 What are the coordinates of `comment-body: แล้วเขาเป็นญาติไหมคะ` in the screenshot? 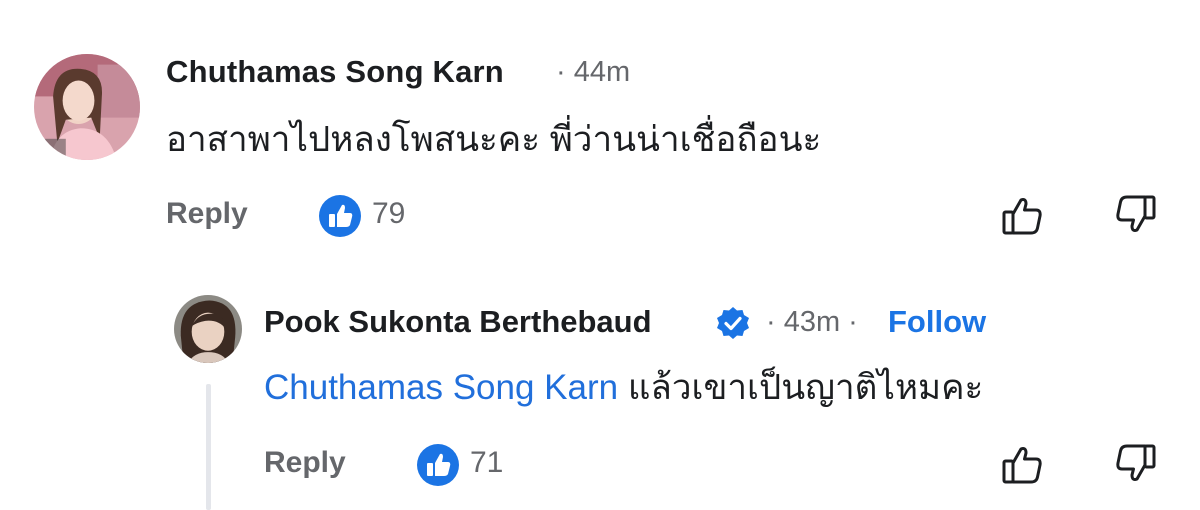 It's located at (805, 387).